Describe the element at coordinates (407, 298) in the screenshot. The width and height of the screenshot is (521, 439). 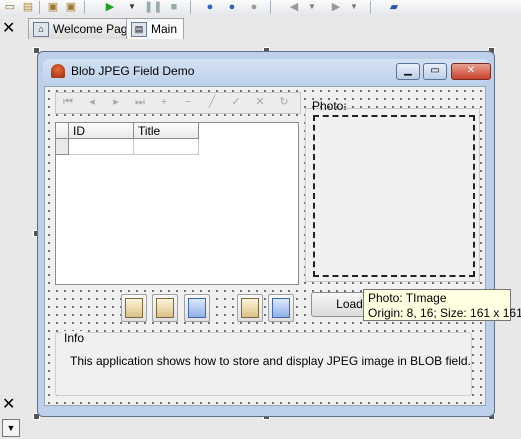
I see `tooltip-line-1: Photo: TImage` at that location.